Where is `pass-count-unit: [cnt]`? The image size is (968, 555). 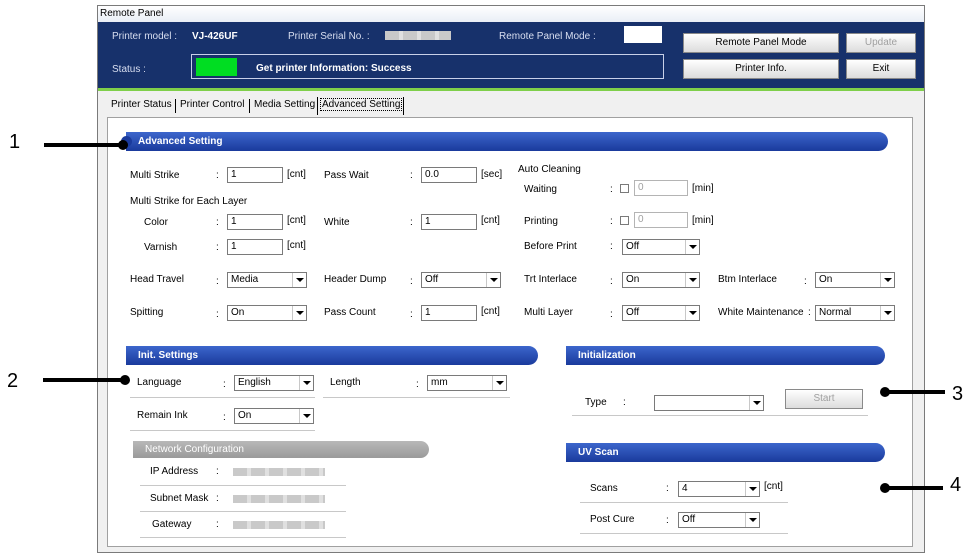 pass-count-unit: [cnt] is located at coordinates (490, 311).